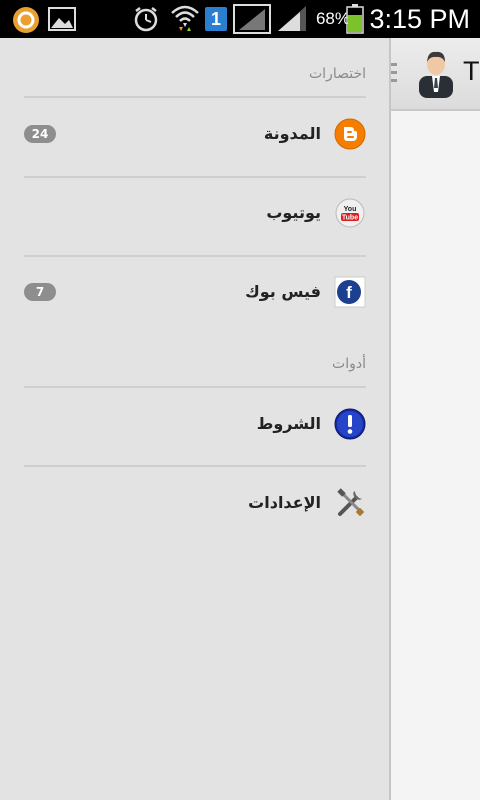  I want to click on svg-text: Tube, so click(350, 218).